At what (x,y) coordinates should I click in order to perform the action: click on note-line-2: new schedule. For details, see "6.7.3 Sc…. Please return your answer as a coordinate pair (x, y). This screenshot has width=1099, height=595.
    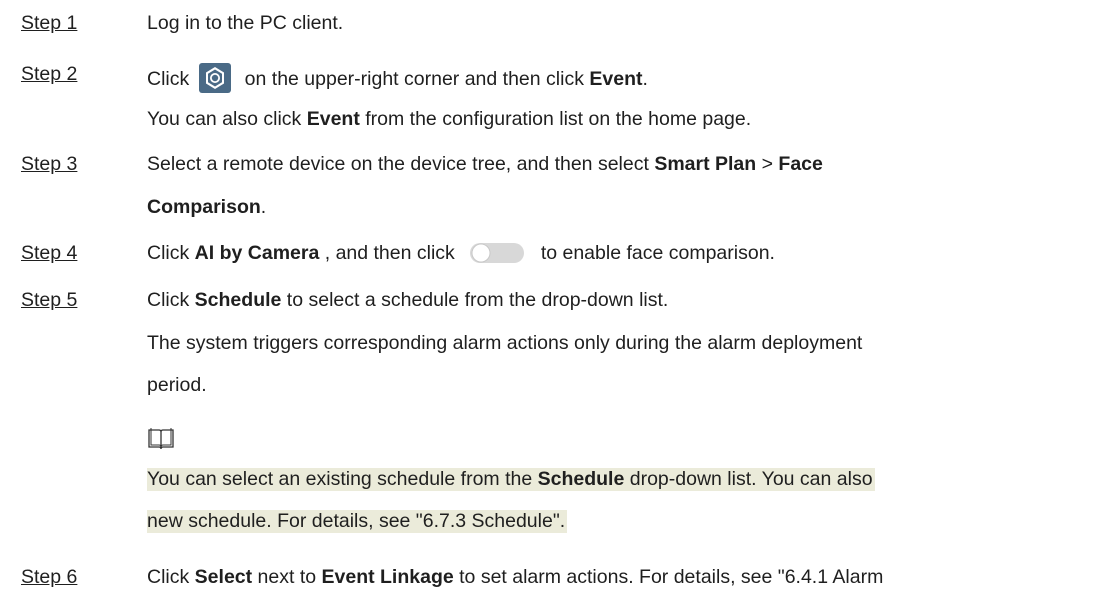
    Looking at the image, I should click on (357, 521).